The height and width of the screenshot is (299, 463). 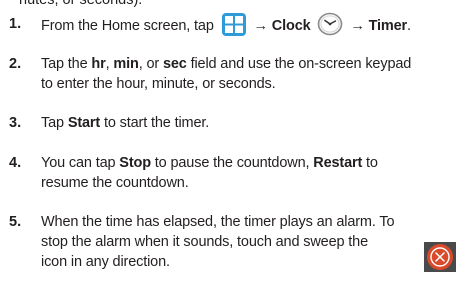 I want to click on step-number: 4., so click(x=15, y=163).